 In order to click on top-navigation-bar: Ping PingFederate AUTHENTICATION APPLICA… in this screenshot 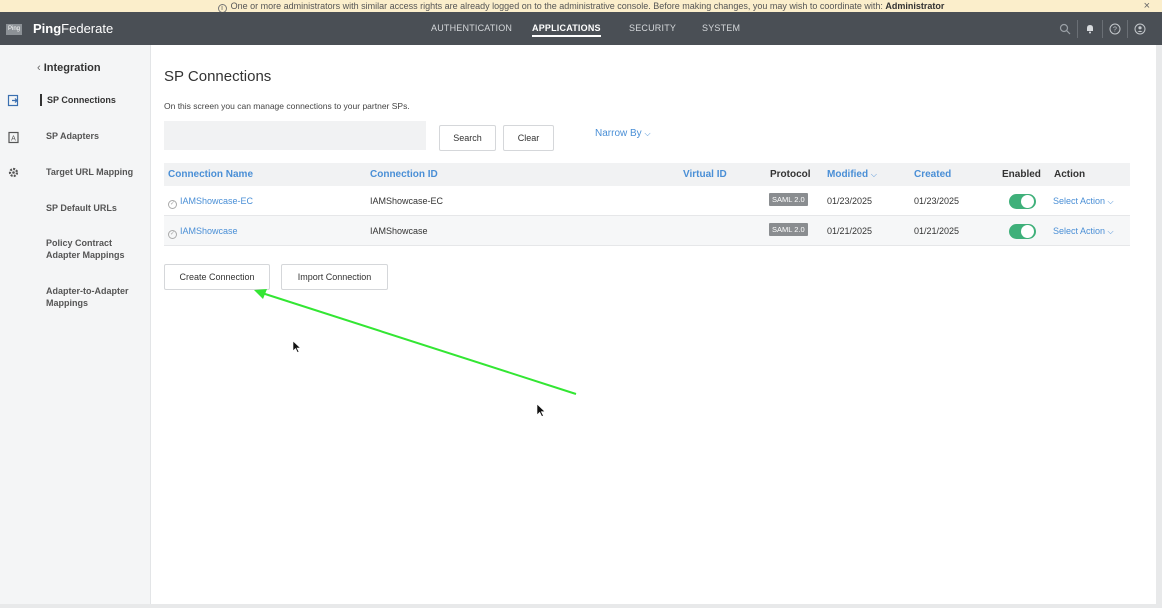, I will do `click(581, 28)`.